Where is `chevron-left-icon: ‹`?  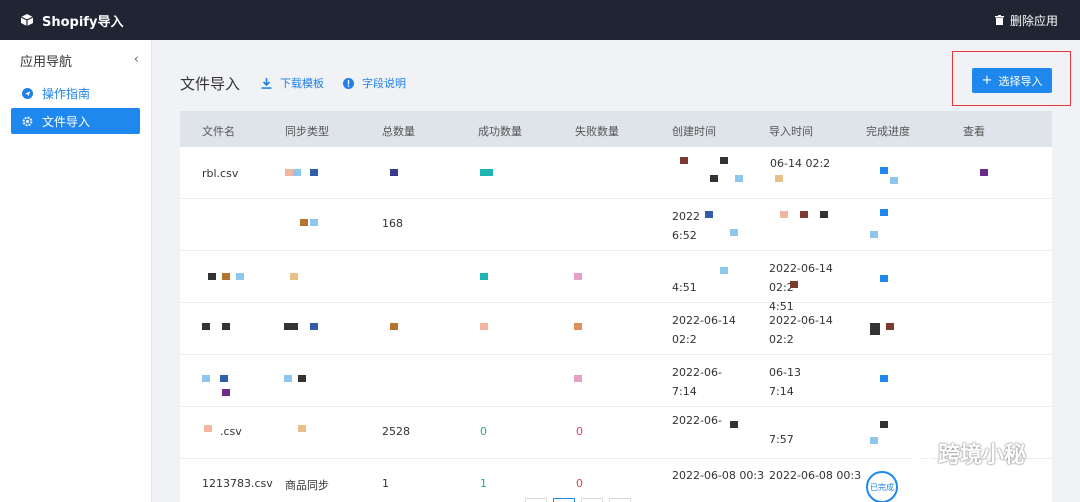
chevron-left-icon: ‹ is located at coordinates (136, 59).